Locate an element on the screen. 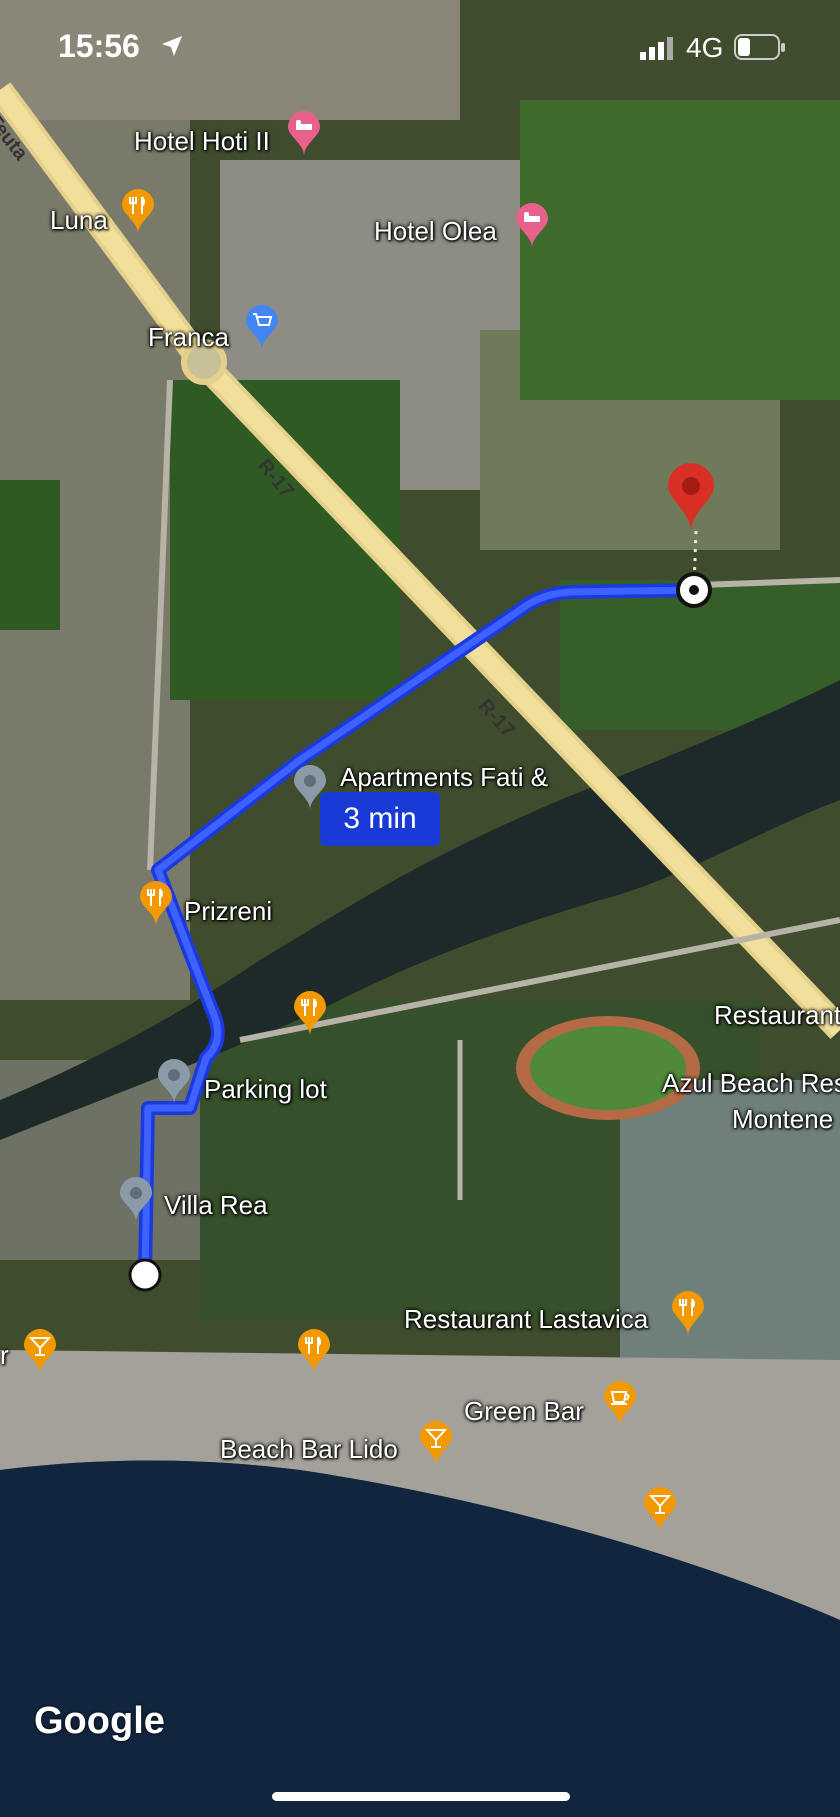 The width and height of the screenshot is (840, 1817). place-label-villa-rea: Villa Rea is located at coordinates (216, 1205).